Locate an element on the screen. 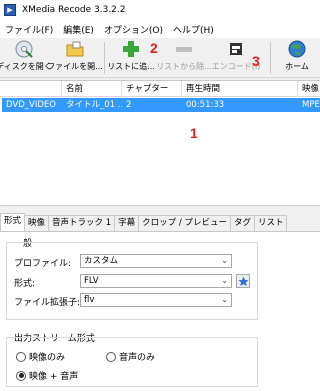 The height and width of the screenshot is (391, 320). cell-source: DVD_VIDEO is located at coordinates (31, 105).